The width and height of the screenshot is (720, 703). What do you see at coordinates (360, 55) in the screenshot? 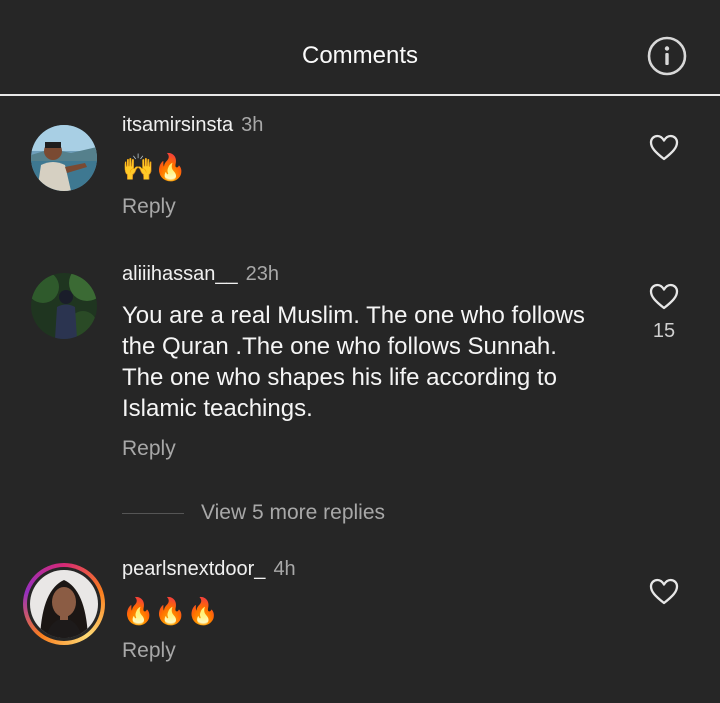
I see `page-title: Comments` at bounding box center [360, 55].